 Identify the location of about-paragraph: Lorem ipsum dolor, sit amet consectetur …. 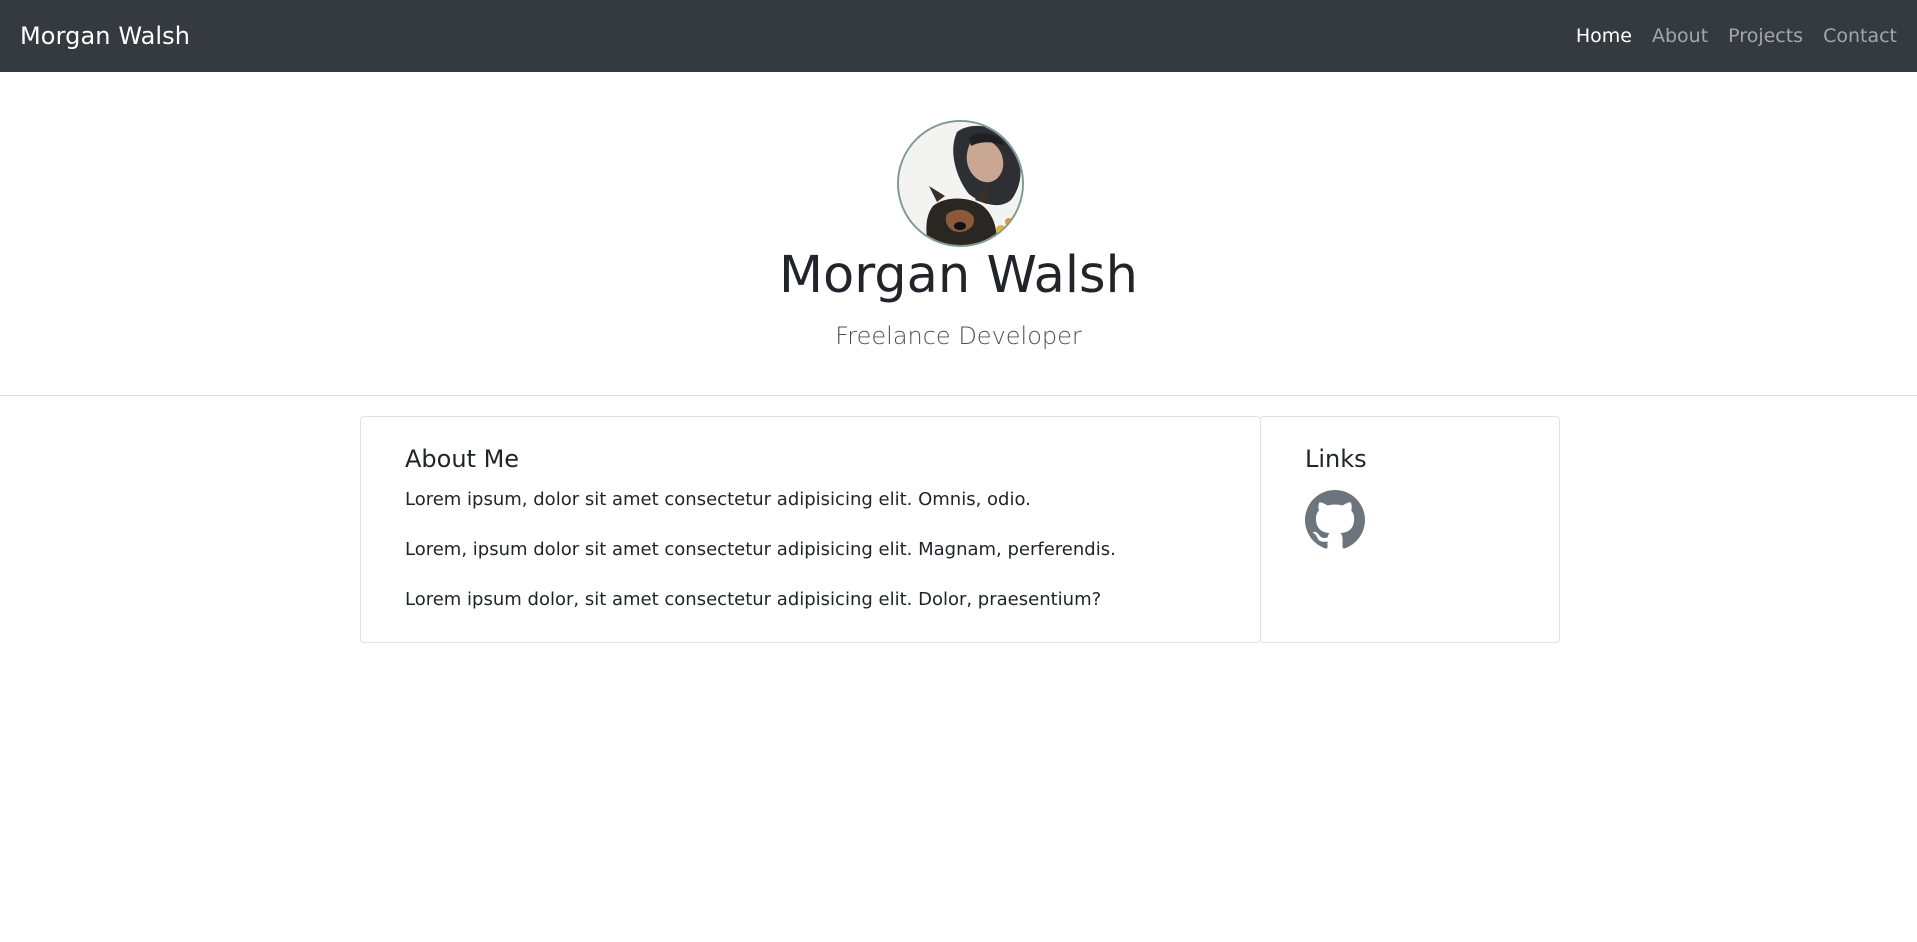
(753, 599).